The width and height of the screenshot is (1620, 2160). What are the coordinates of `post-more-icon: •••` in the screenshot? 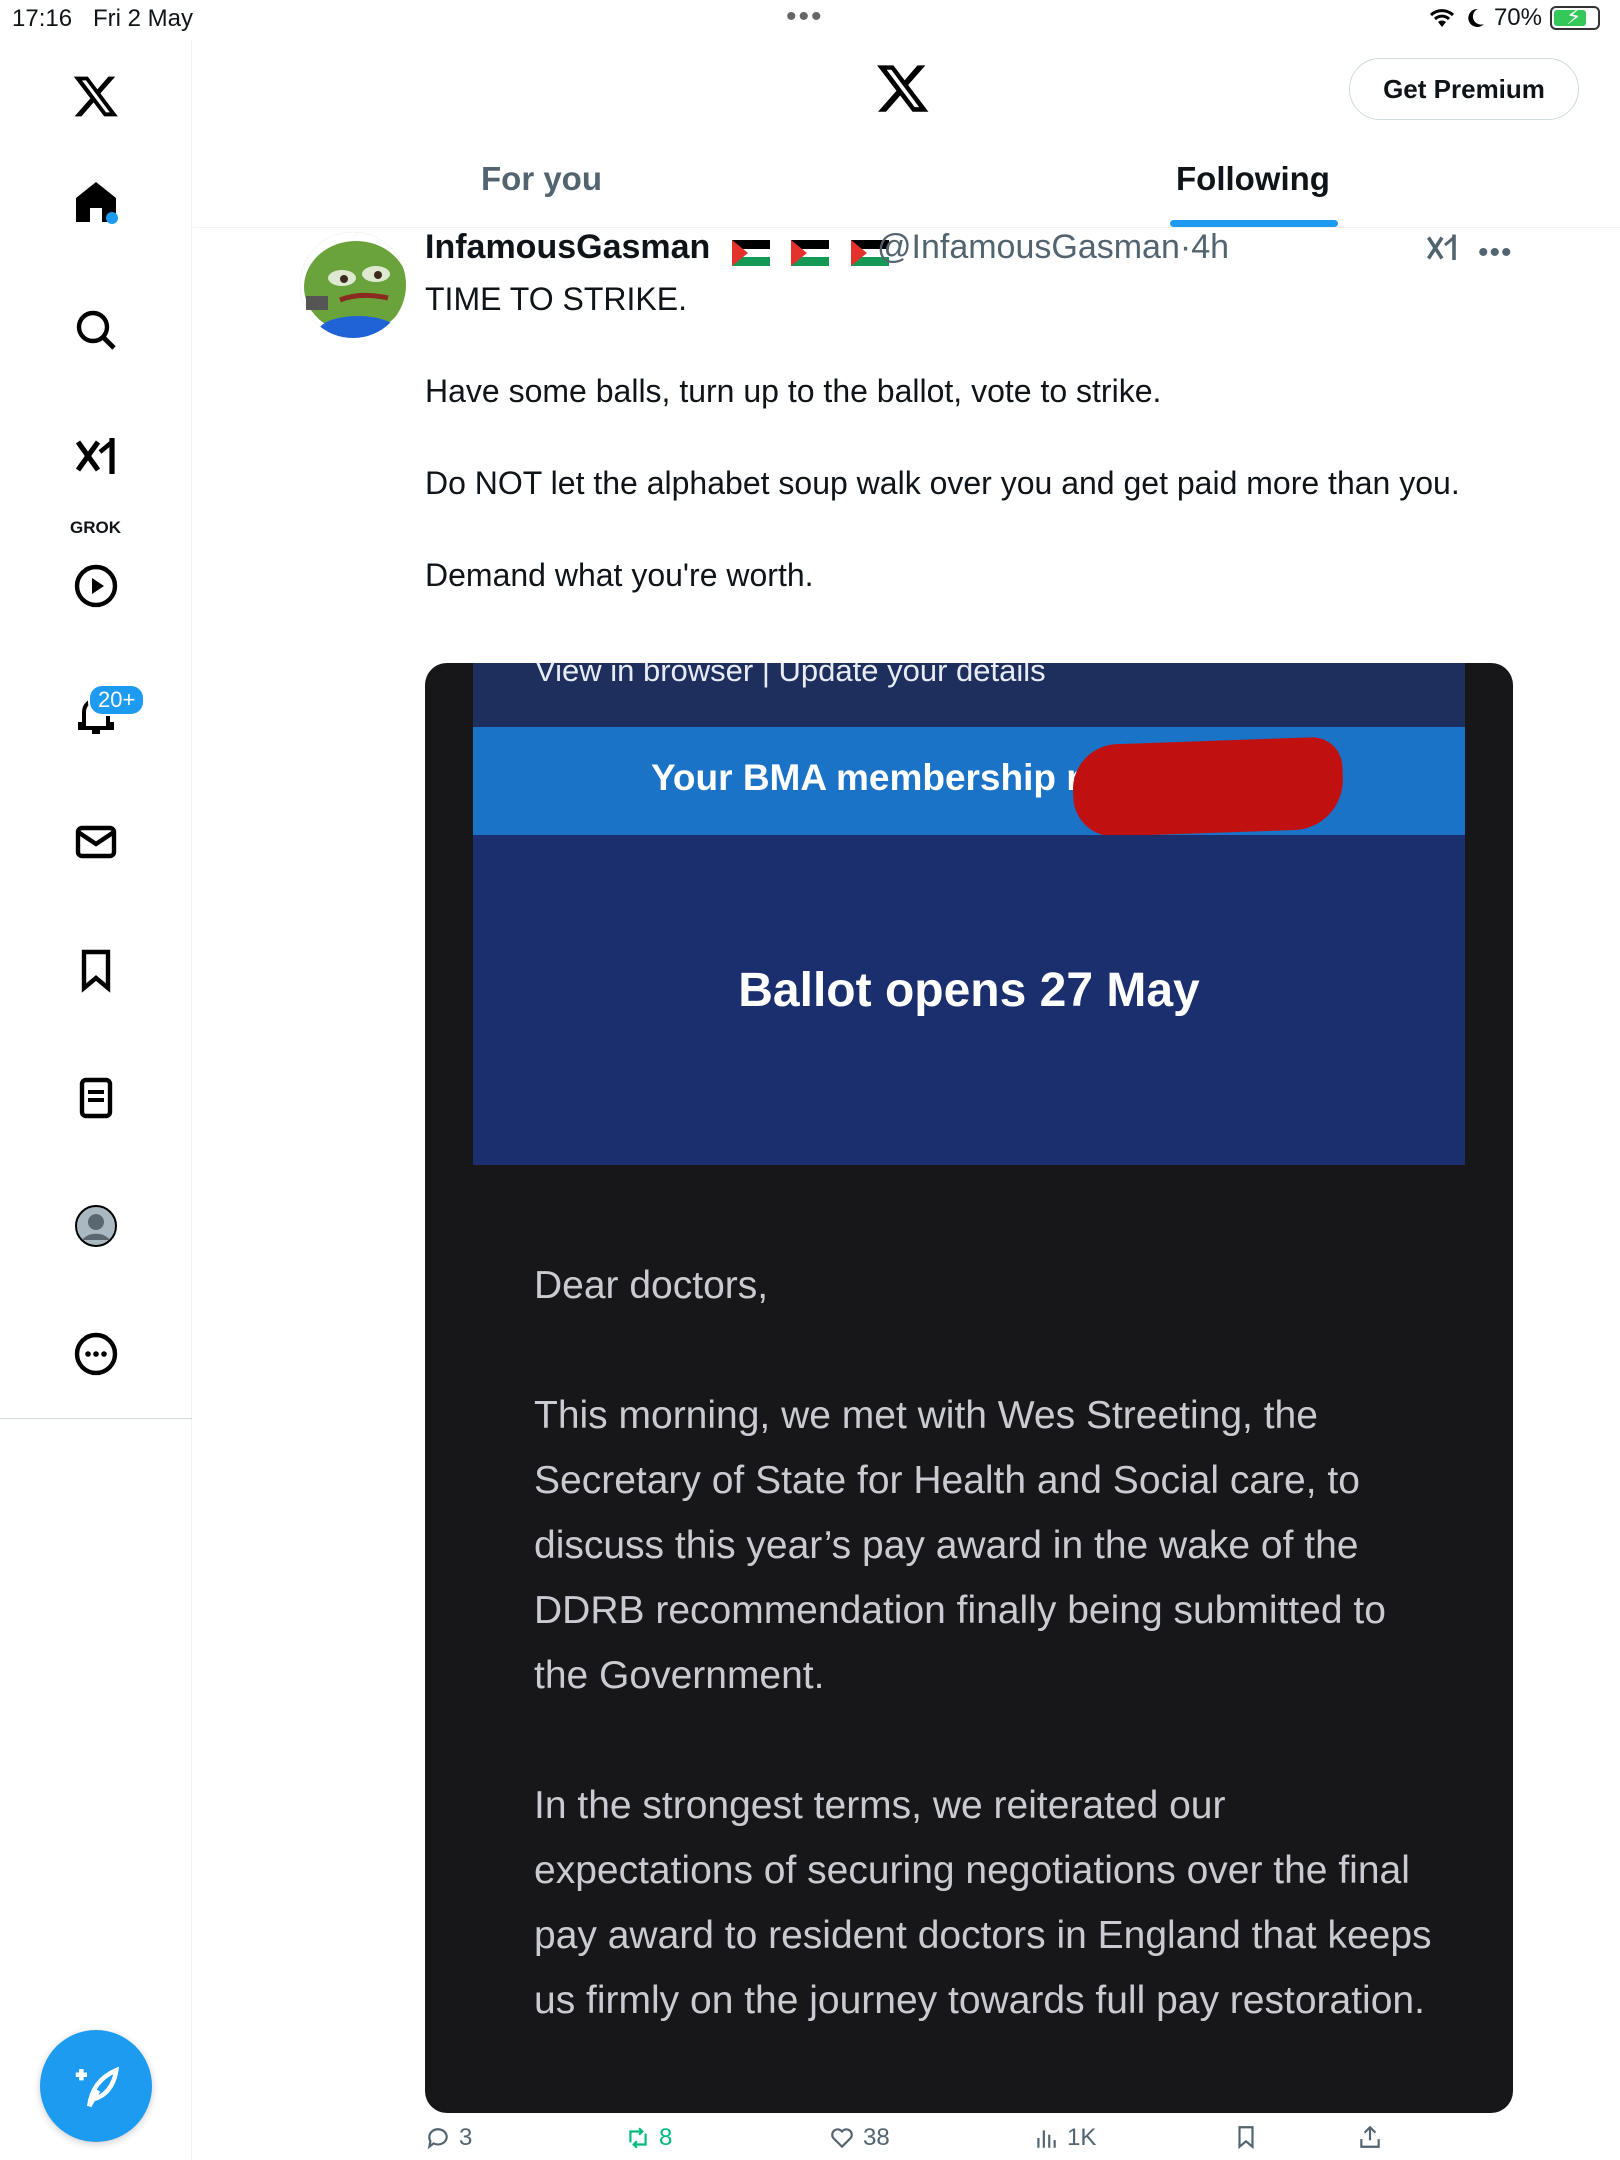 It's located at (1495, 253).